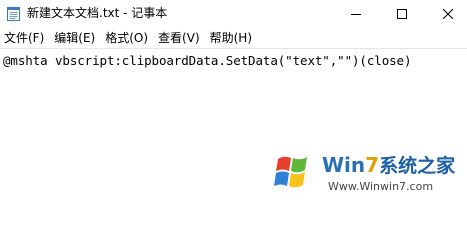  Describe the element at coordinates (126, 38) in the screenshot. I see `menu-format: 格式(O)` at that location.